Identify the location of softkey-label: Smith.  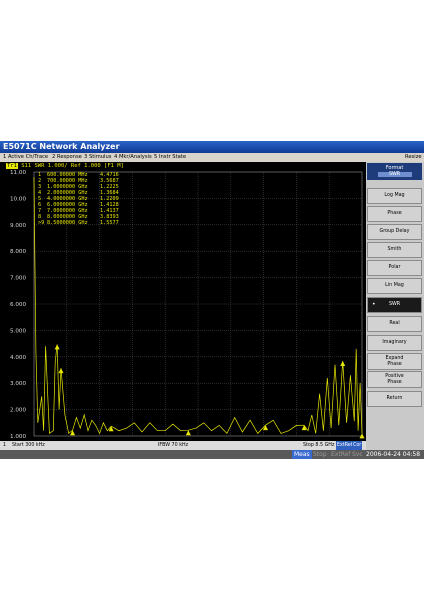
(394, 249).